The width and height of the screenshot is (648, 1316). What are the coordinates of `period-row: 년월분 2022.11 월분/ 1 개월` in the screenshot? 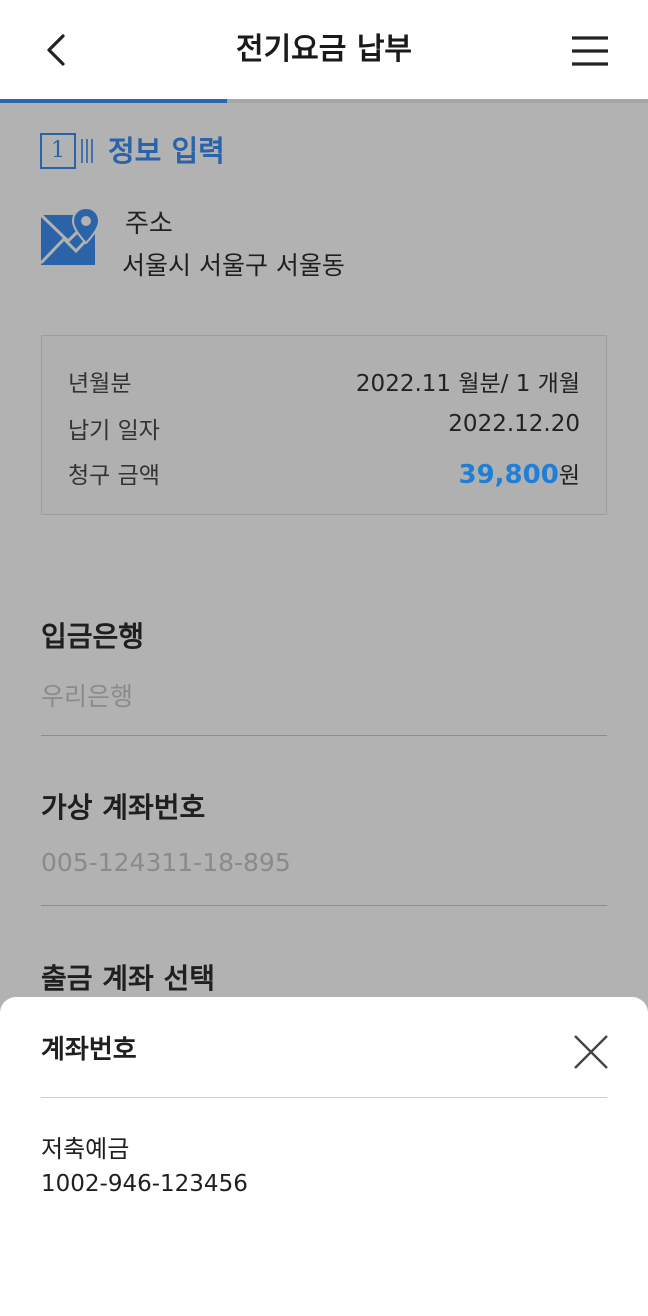 It's located at (324, 382).